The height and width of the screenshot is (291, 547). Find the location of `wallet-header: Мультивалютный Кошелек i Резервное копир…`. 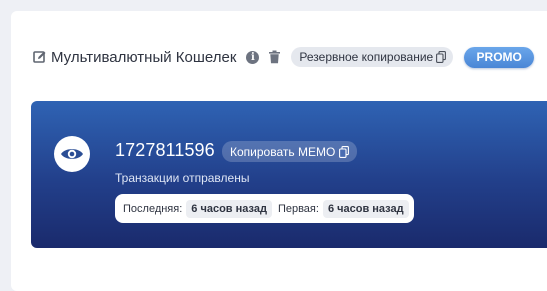

wallet-header: Мультивалютный Кошелек i Резервное копир… is located at coordinates (284, 57).